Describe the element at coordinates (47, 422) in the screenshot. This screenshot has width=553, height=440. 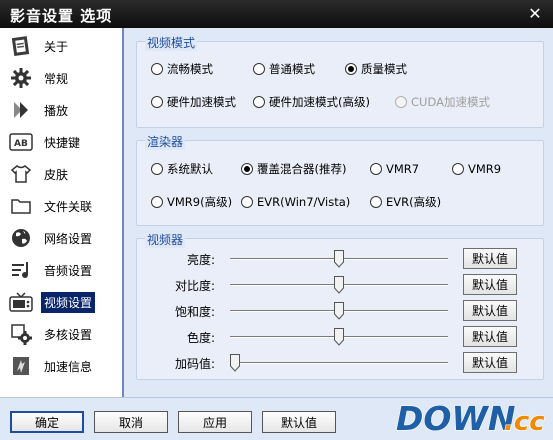
I see `ok-button: 确定` at that location.